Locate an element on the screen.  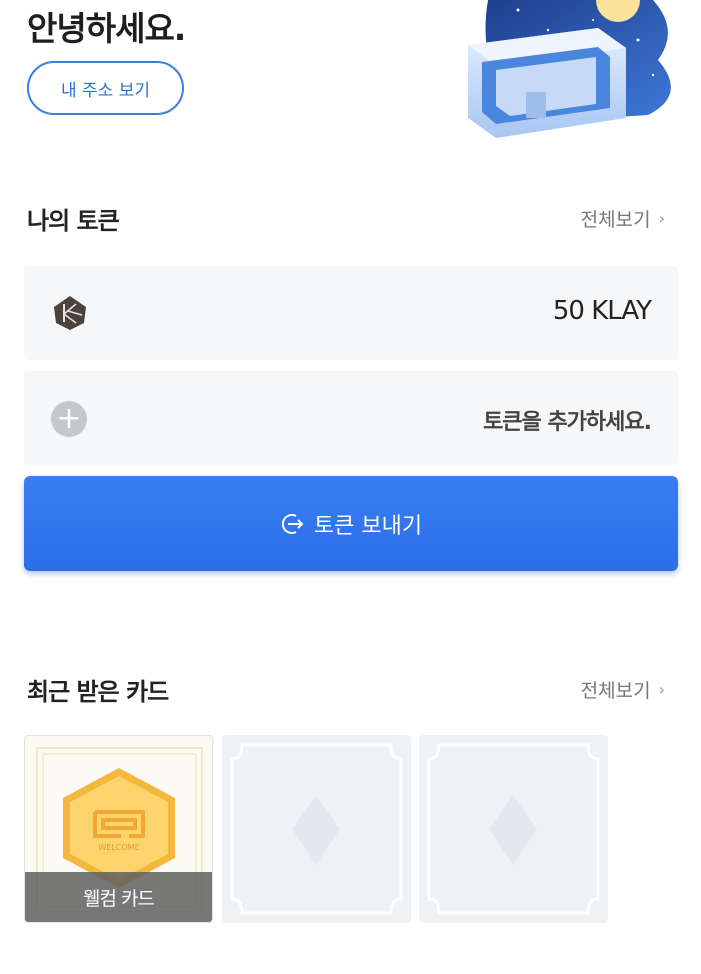
svg-text: WELCOME is located at coordinates (118, 847).